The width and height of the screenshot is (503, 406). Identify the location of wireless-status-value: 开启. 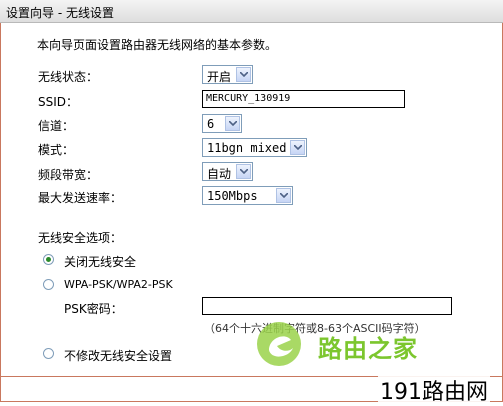
(219, 77).